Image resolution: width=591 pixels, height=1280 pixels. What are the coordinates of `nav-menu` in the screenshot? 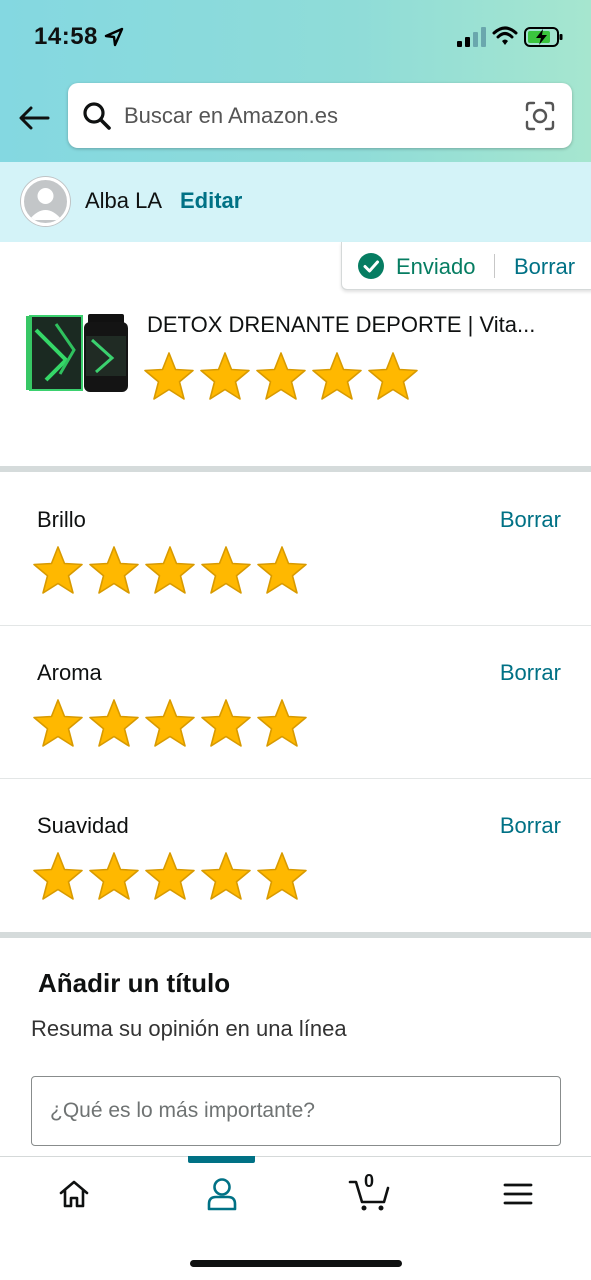 It's located at (517, 1194).